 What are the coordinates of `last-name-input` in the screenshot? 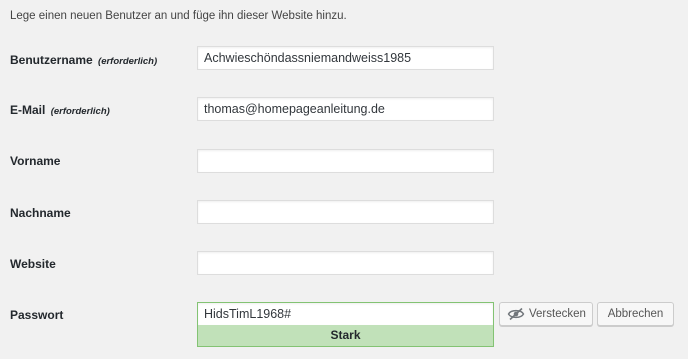 It's located at (345, 212).